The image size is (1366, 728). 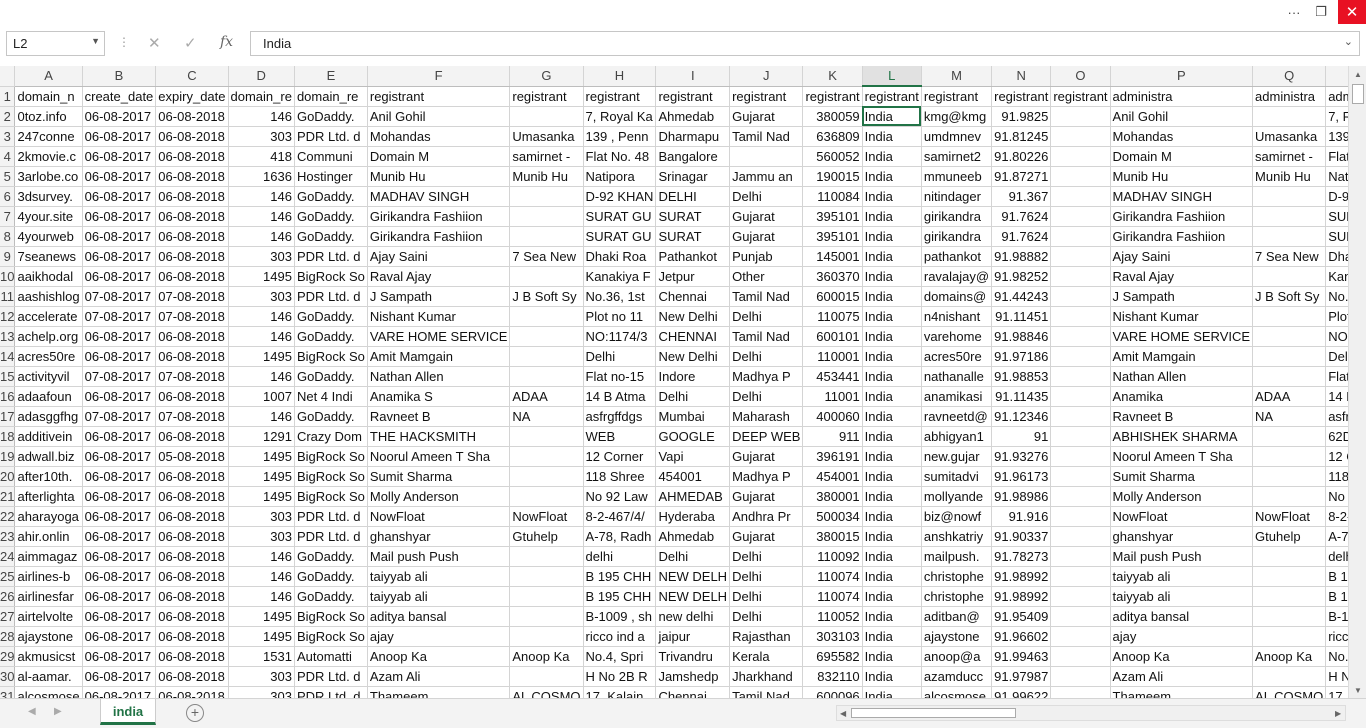 What do you see at coordinates (8, 296) in the screenshot?
I see `row-header: 11` at bounding box center [8, 296].